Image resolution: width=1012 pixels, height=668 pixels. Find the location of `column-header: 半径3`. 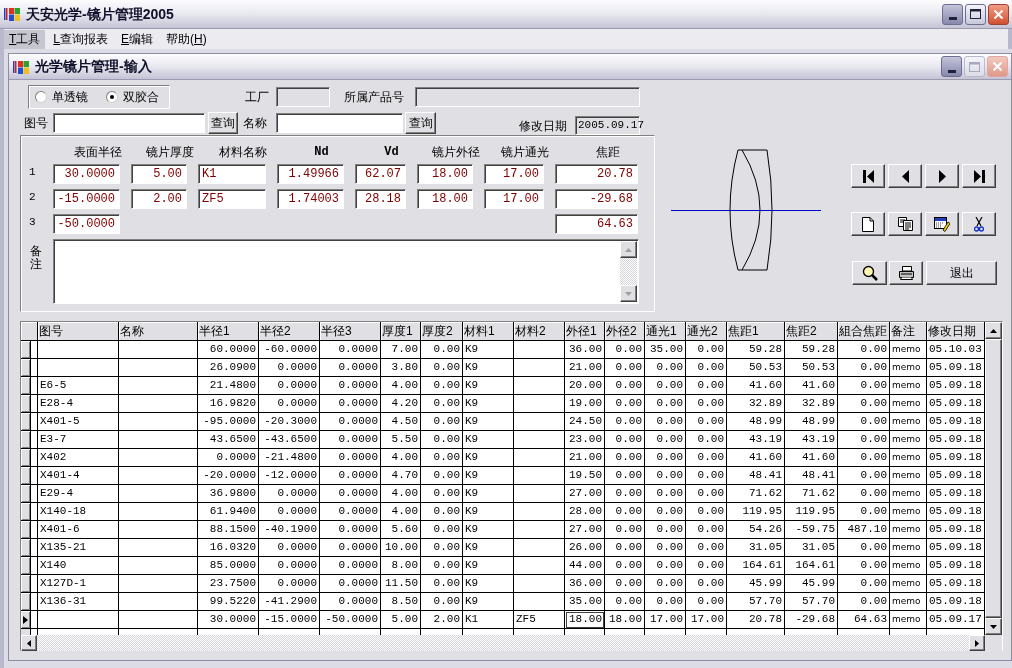

column-header: 半径3 is located at coordinates (350, 331).